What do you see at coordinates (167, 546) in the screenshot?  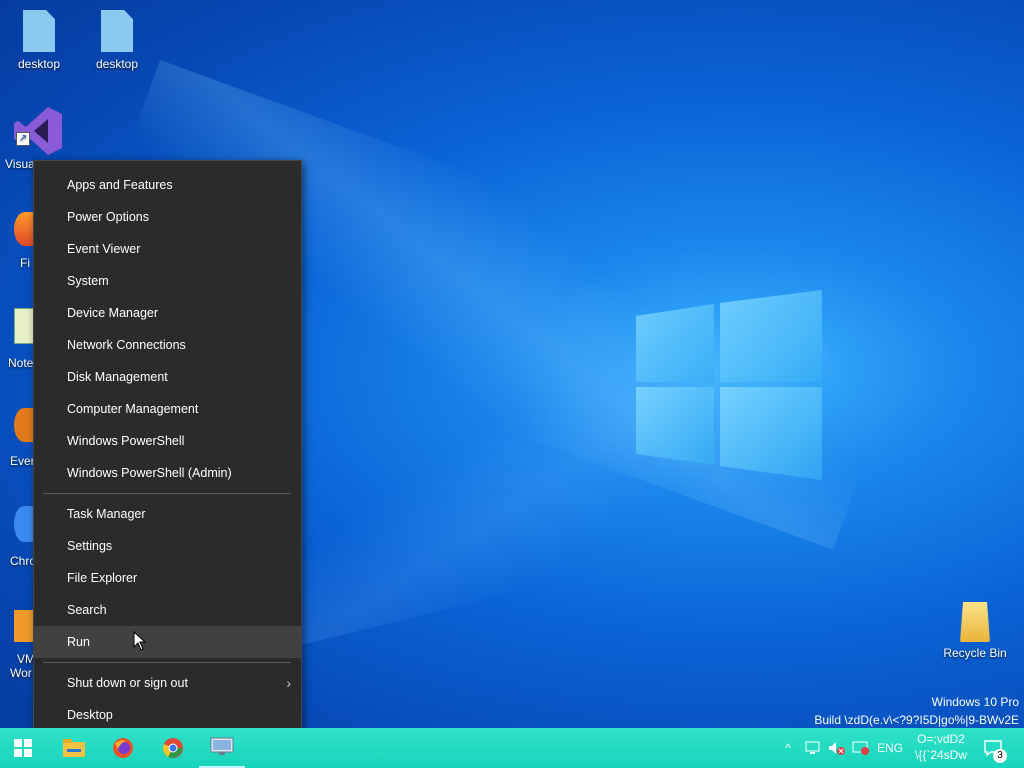 I see `menu-item-settings: Settings` at bounding box center [167, 546].